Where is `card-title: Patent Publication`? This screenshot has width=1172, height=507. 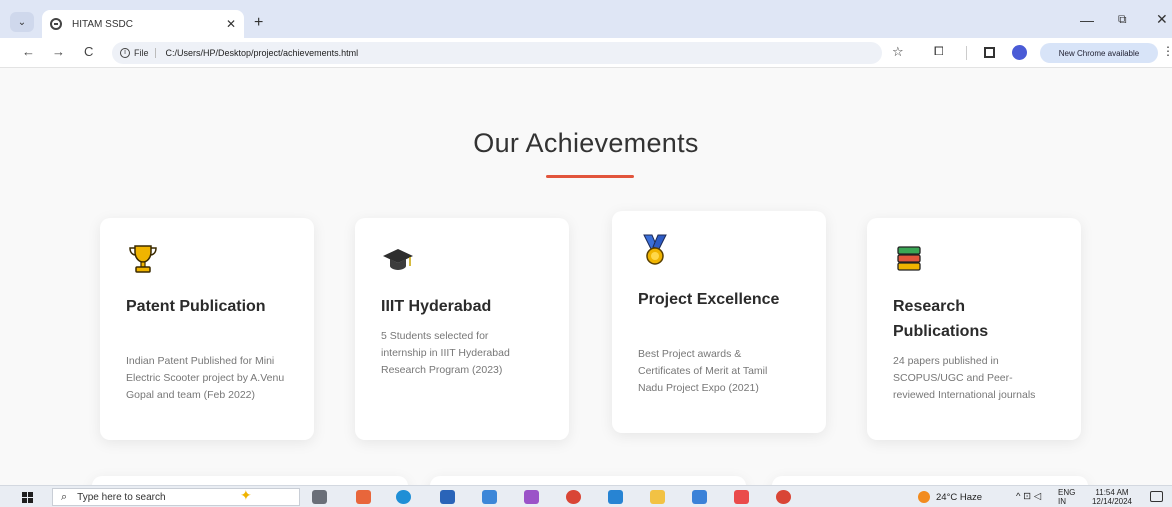
card-title: Patent Publication is located at coordinates (196, 306).